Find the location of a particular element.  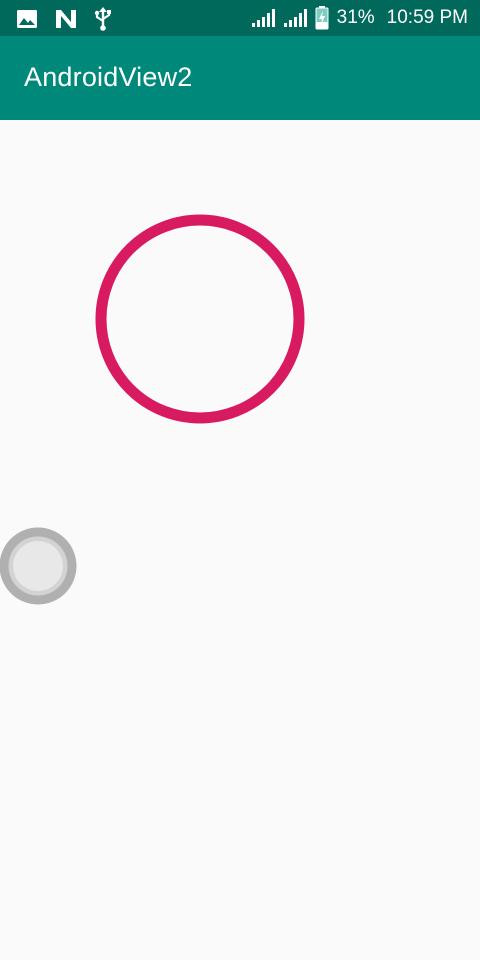

n-notification-icon is located at coordinates (66, 19).